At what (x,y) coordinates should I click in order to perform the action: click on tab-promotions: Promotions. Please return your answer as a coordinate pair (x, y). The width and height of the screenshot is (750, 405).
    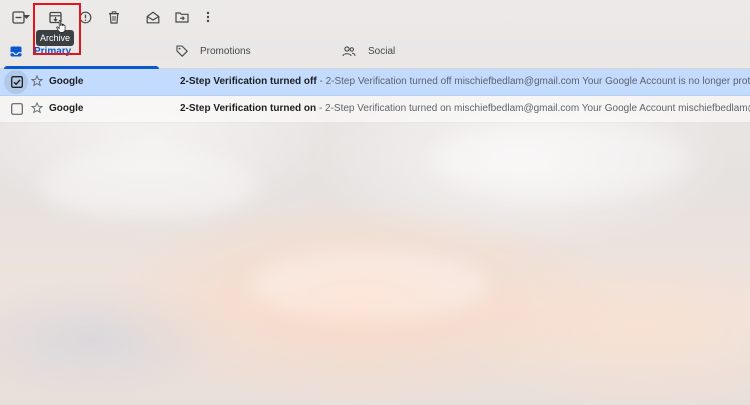
    Looking at the image, I should click on (213, 51).